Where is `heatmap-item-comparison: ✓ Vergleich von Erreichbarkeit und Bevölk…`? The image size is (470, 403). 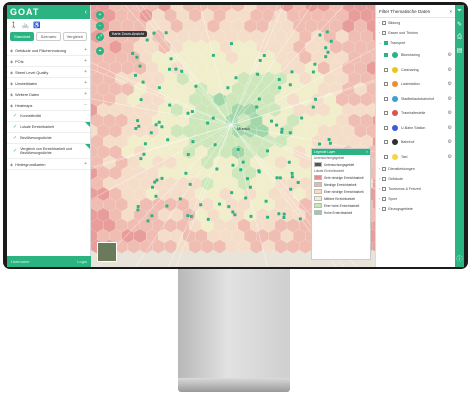 heatmap-item-comparison: ✓ Vergleich von Erreichbarkeit und Bevölk… is located at coordinates (48, 151).